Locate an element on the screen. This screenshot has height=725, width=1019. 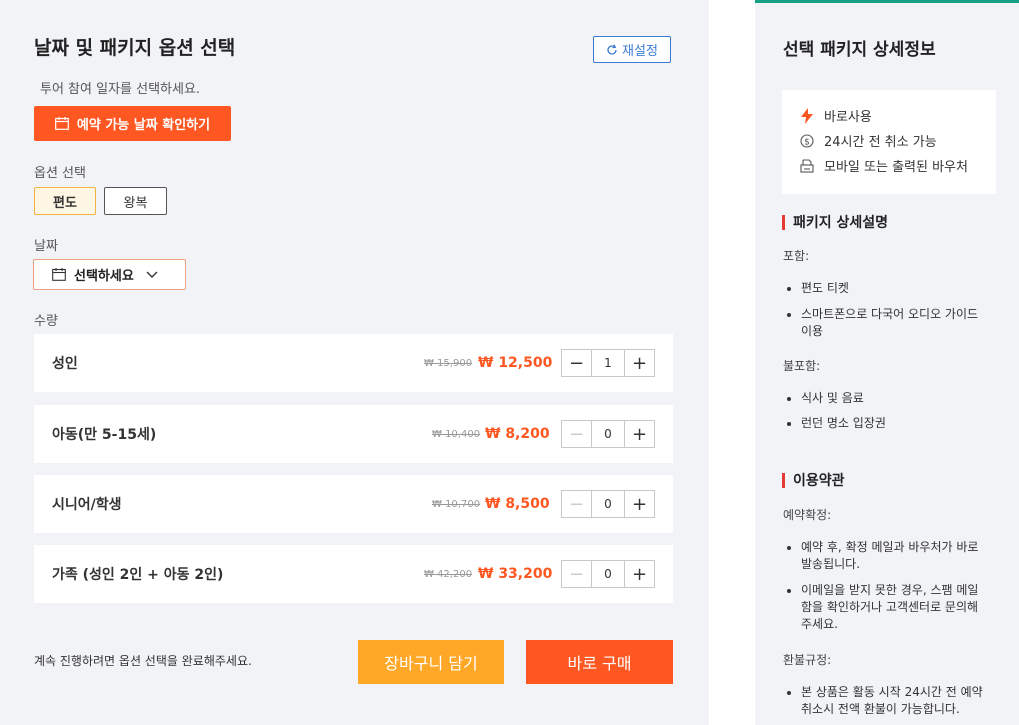
sale-price: ₩ 33,200 is located at coordinates (515, 574).